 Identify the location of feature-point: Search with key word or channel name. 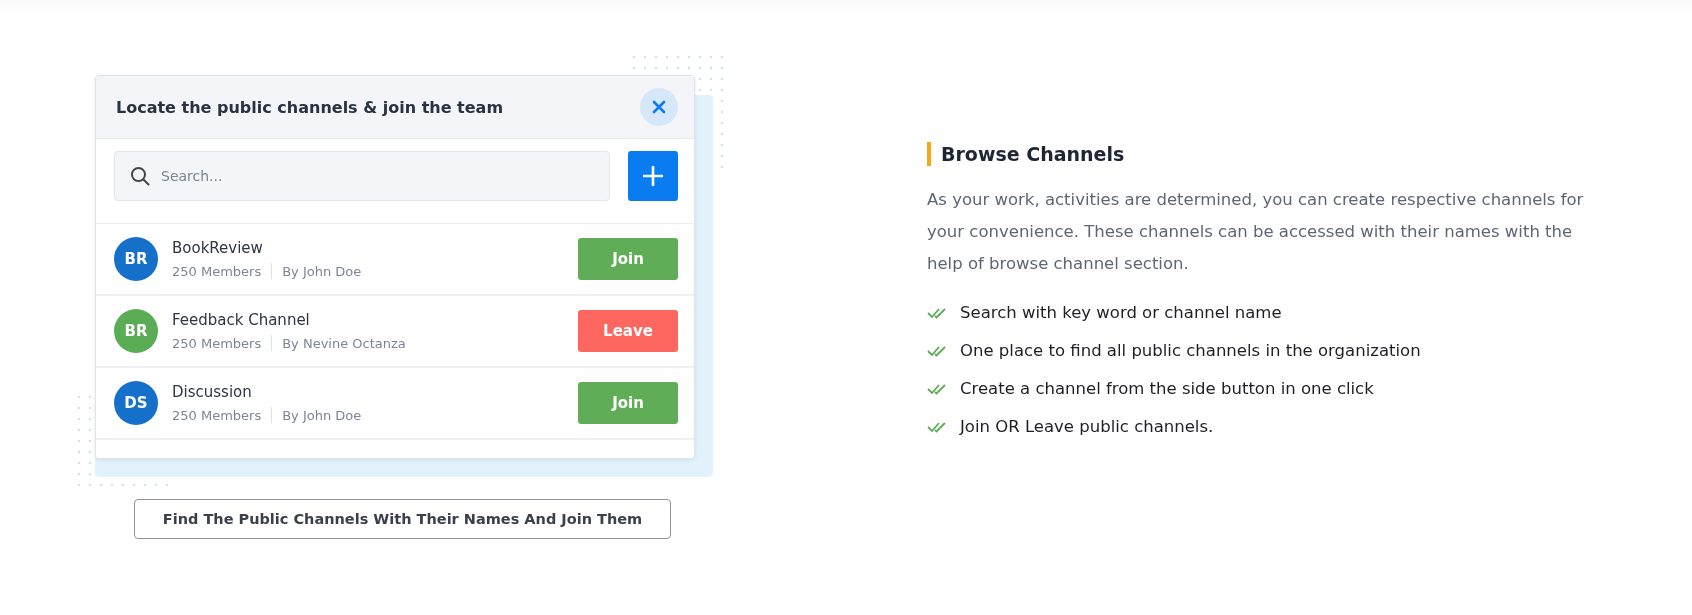
(1121, 313).